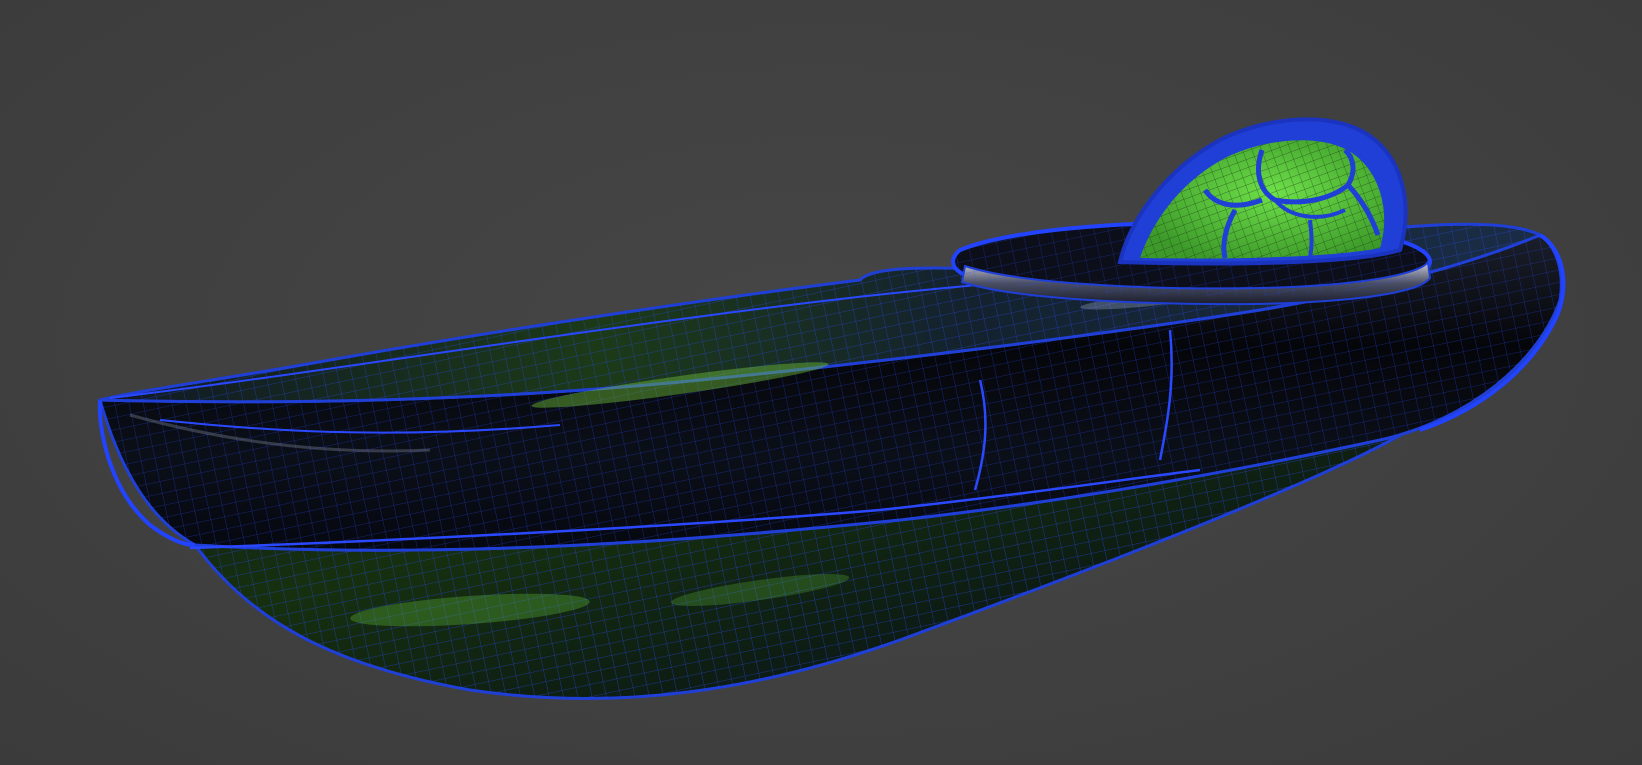 This screenshot has height=765, width=1642. Describe the element at coordinates (1262, 191) in the screenshot. I see `seat-backrest` at that location.